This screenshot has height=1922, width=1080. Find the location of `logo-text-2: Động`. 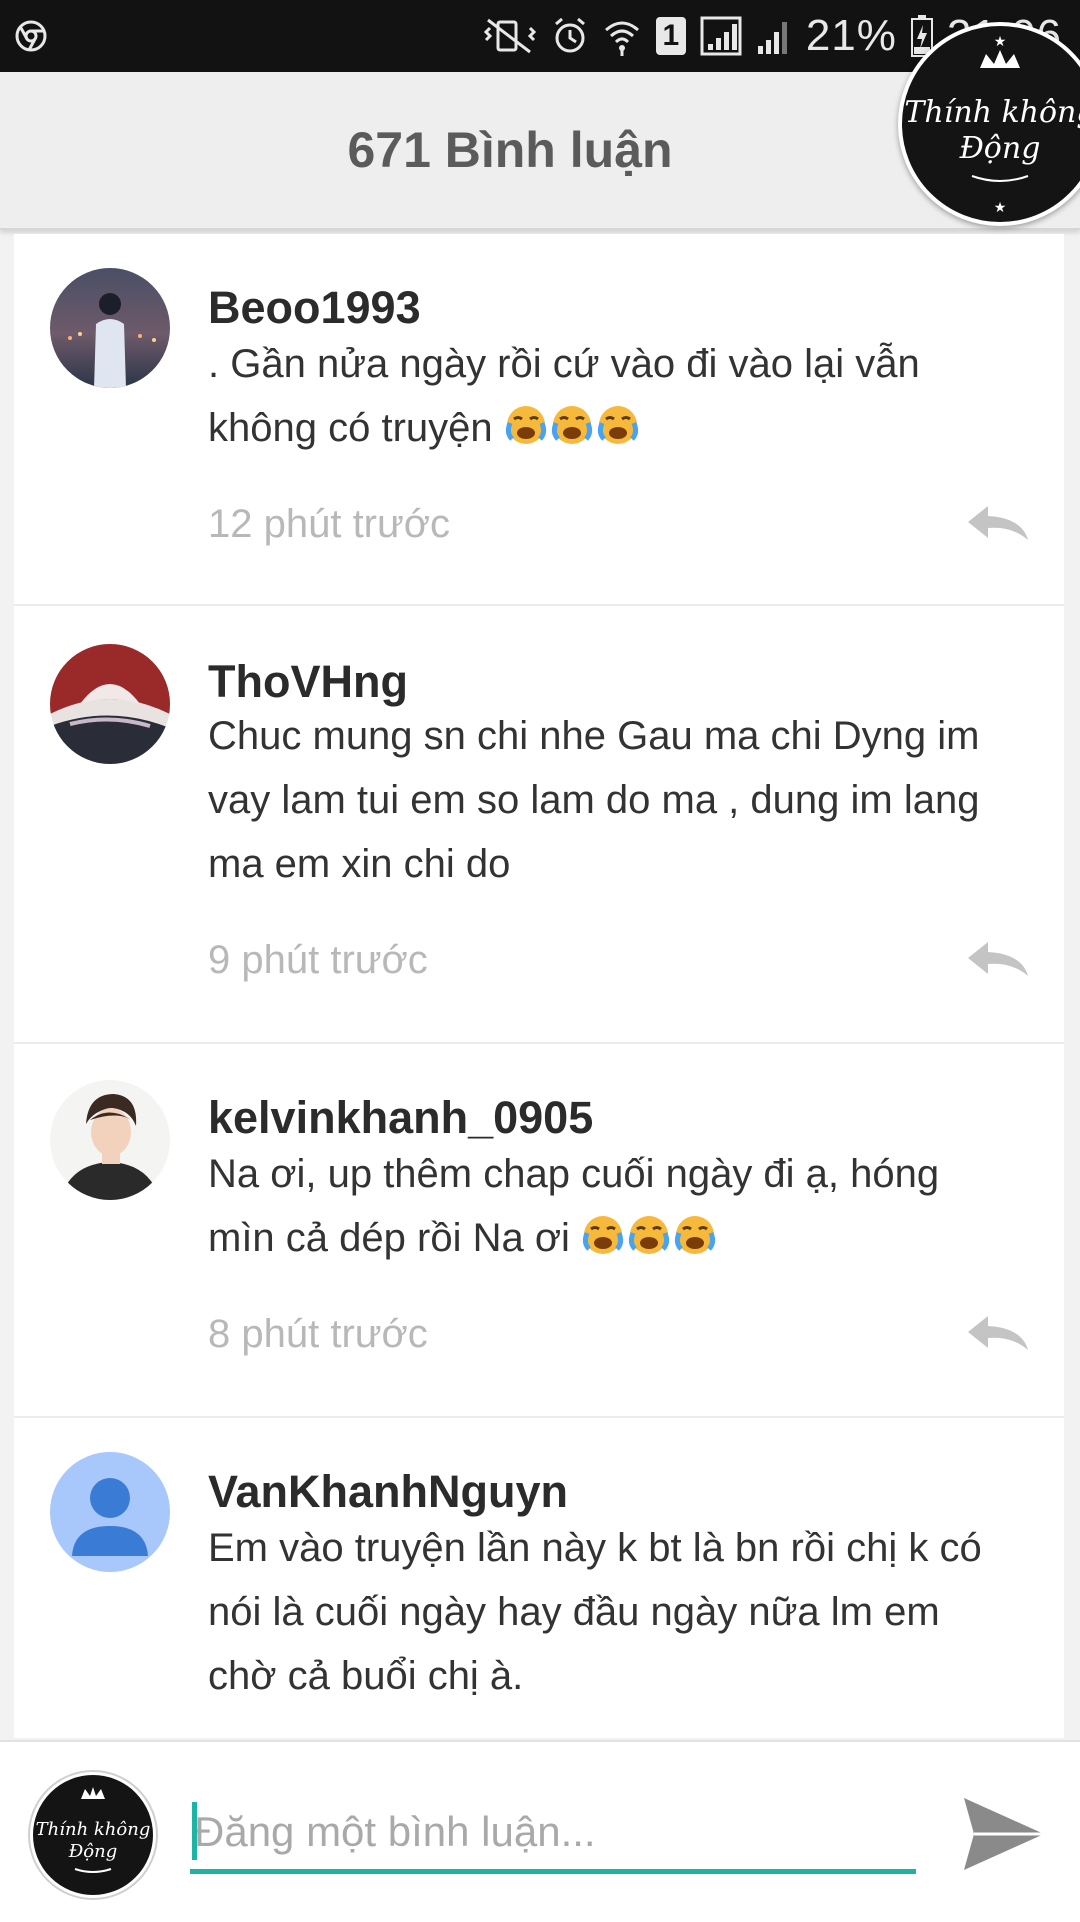

logo-text-2: Động is located at coordinates (1000, 148).